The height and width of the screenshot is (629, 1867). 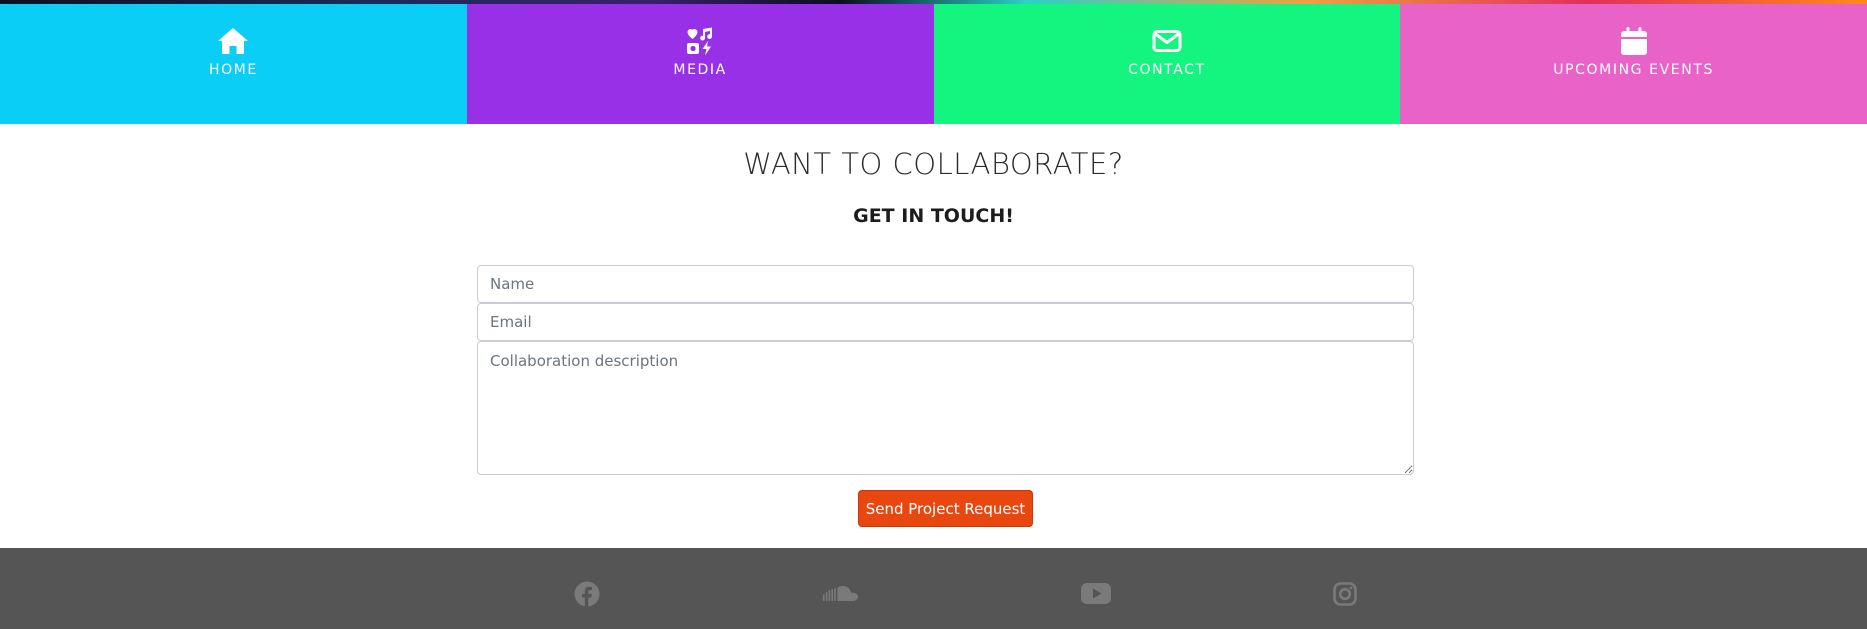 I want to click on facebook-icon, so click(x=587, y=596).